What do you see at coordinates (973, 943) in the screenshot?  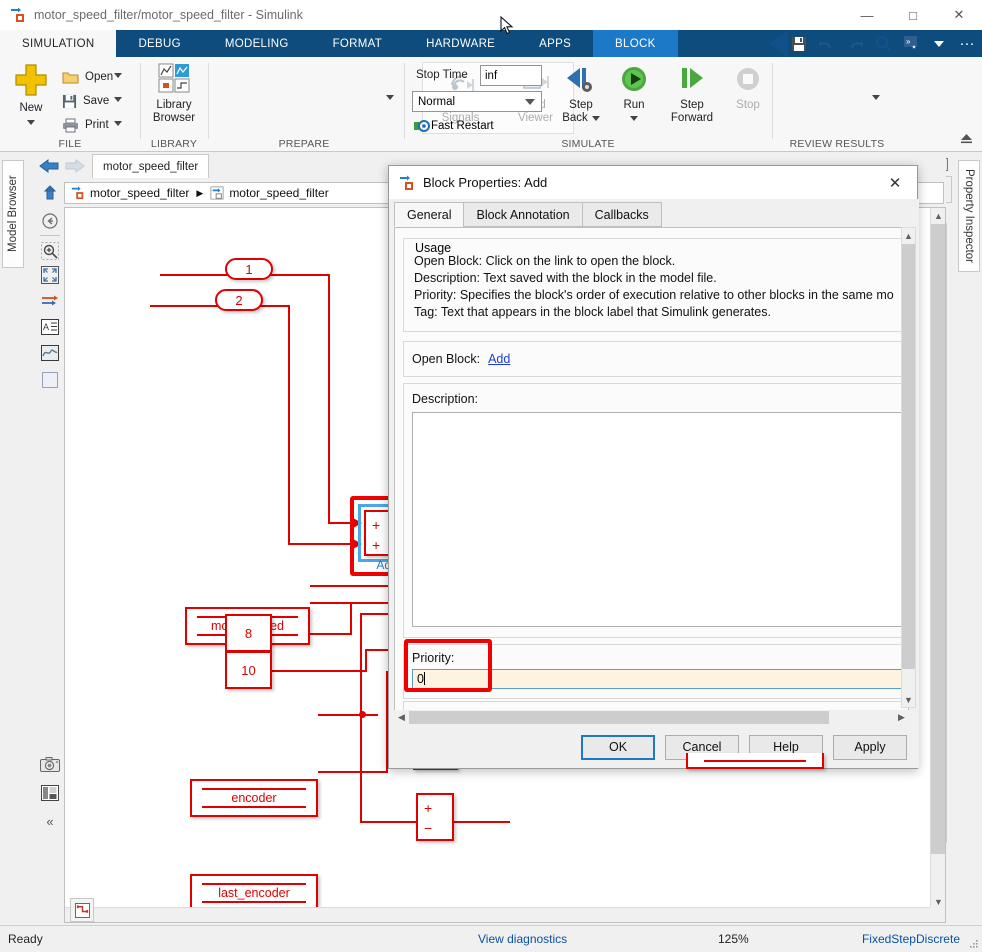 I see `resize-grip-icon` at bounding box center [973, 943].